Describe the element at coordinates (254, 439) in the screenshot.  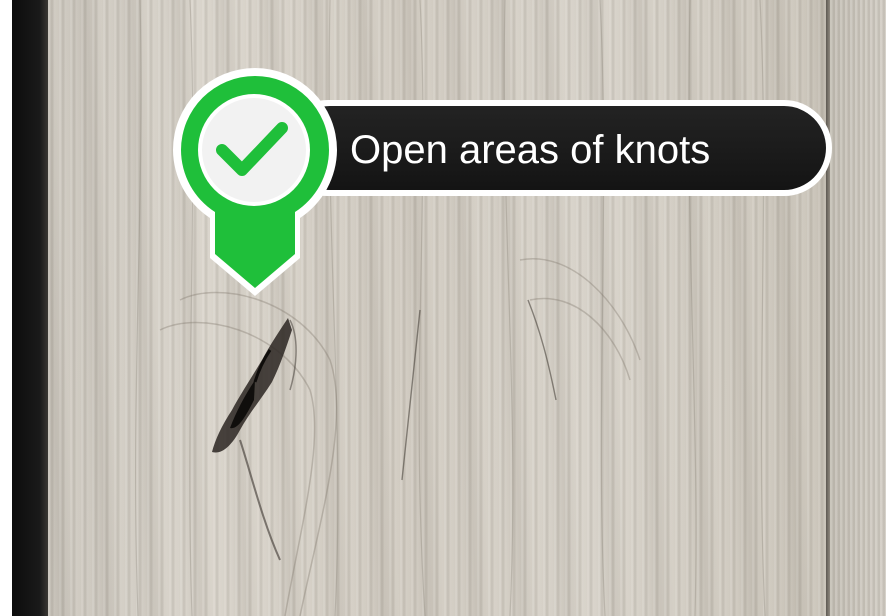
I see `knot-crack` at that location.